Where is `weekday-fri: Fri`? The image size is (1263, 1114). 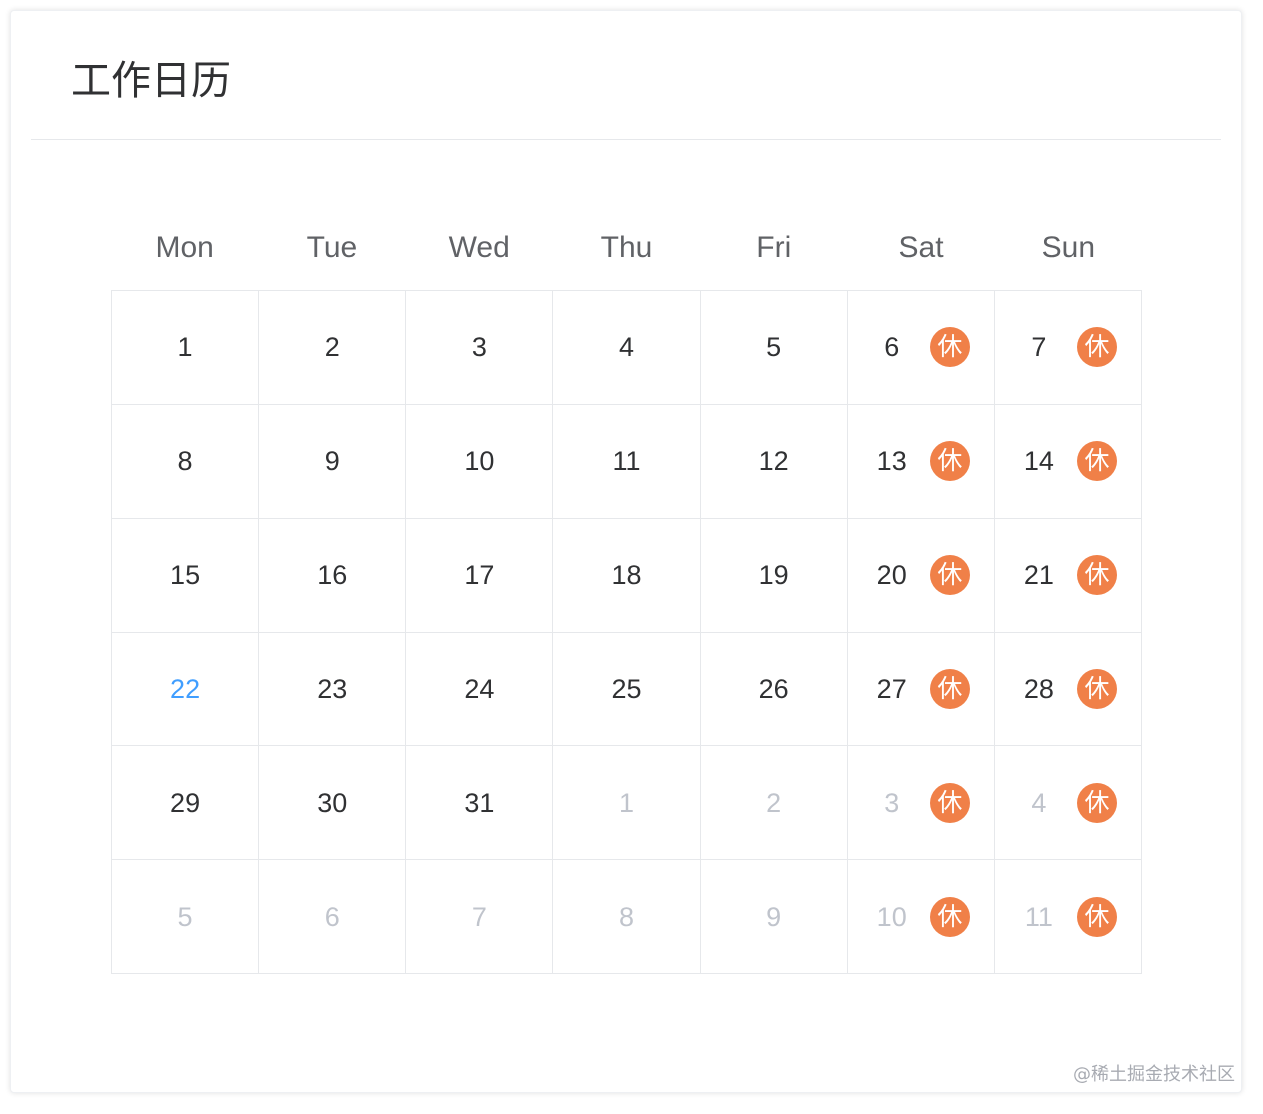
weekday-fri: Fri is located at coordinates (774, 247).